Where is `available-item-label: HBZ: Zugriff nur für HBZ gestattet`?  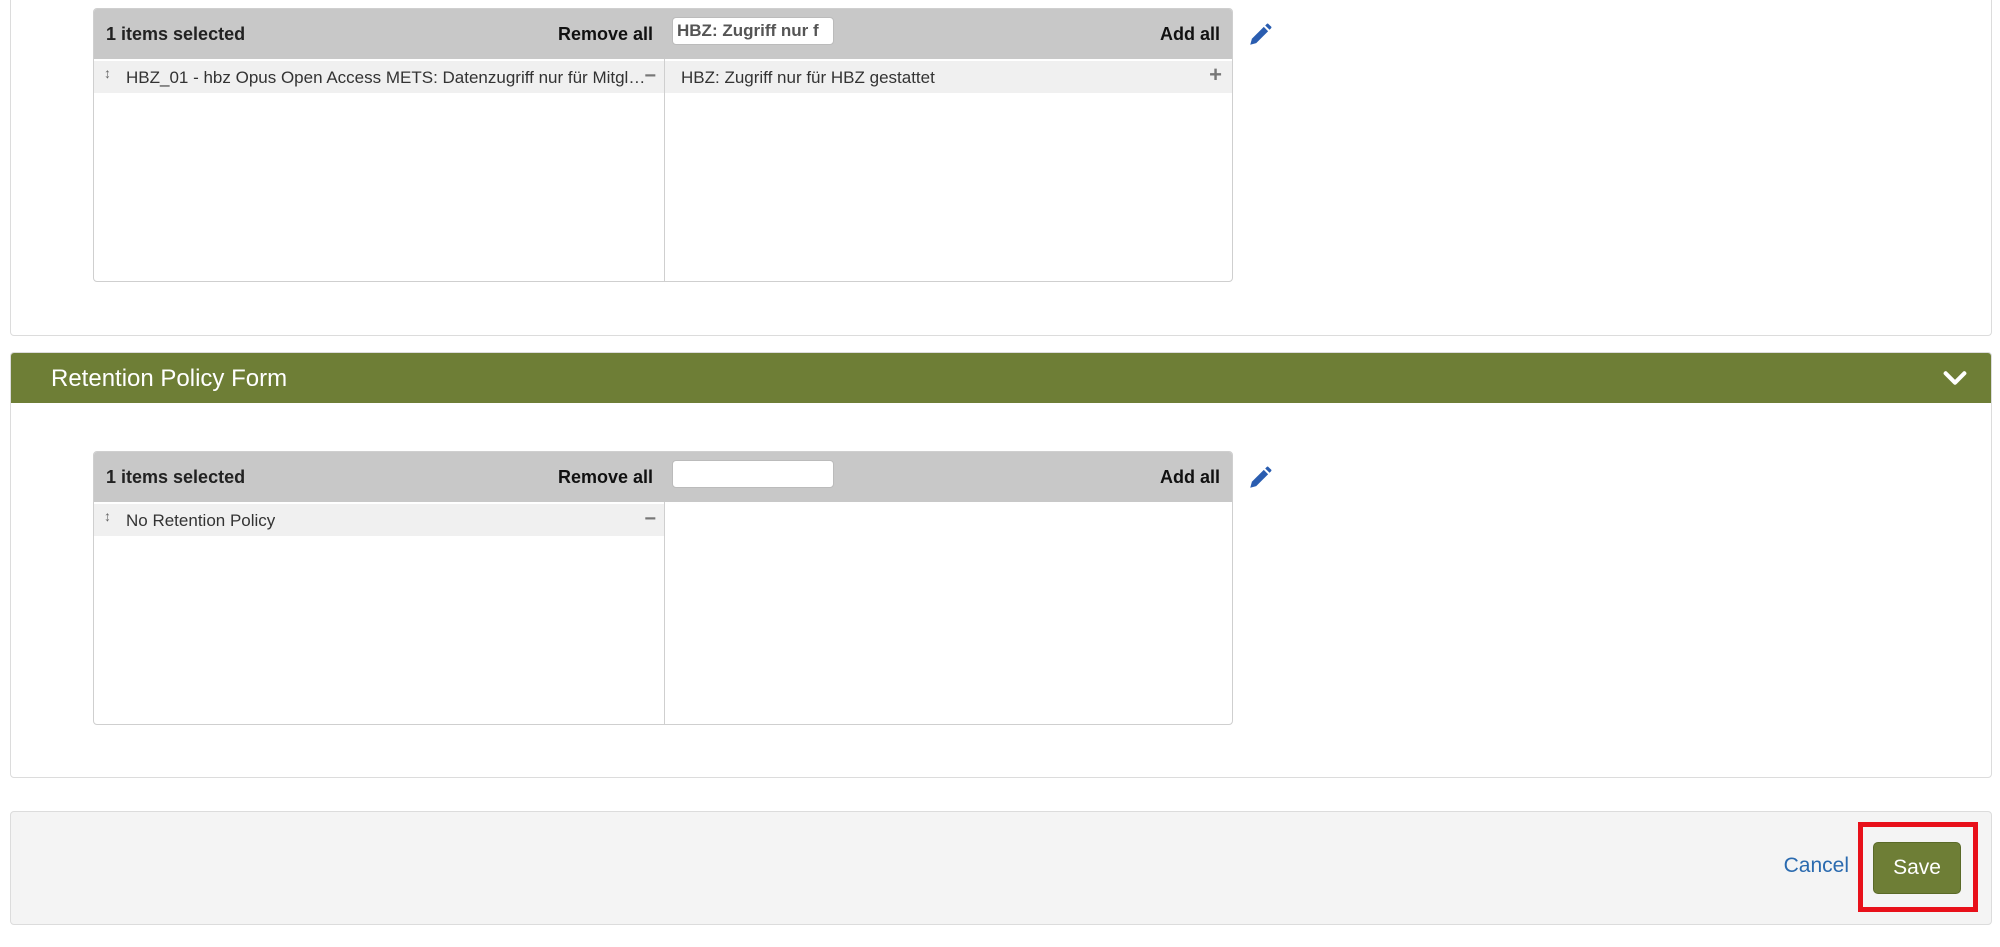
available-item-label: HBZ: Zugriff nur für HBZ gestattet is located at coordinates (808, 77).